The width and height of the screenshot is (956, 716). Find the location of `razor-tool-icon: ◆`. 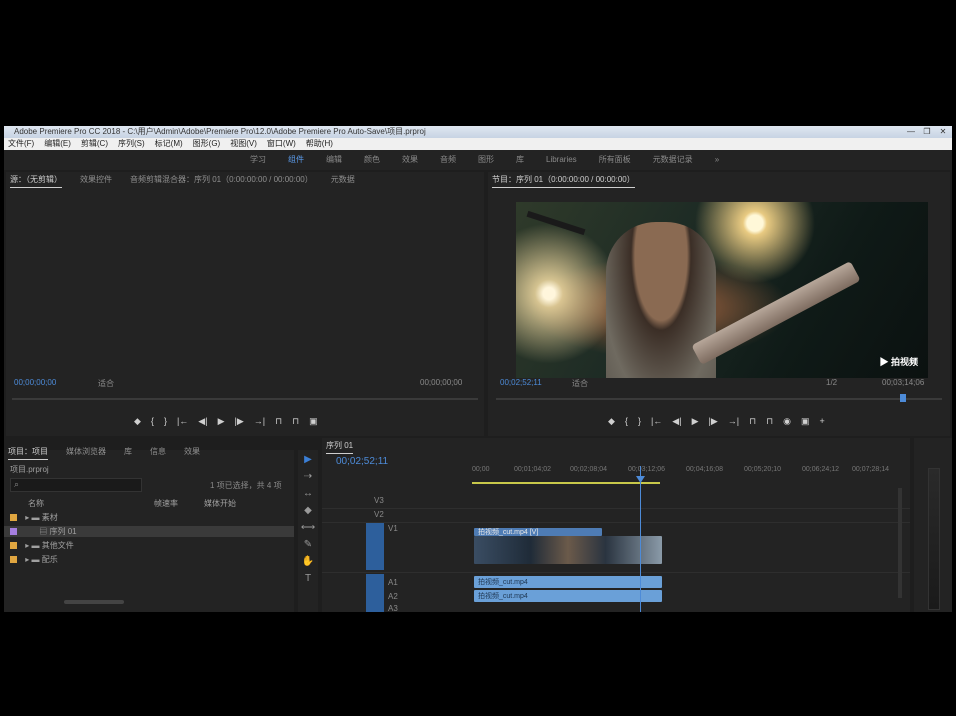

razor-tool-icon: ◆ is located at coordinates (308, 510).